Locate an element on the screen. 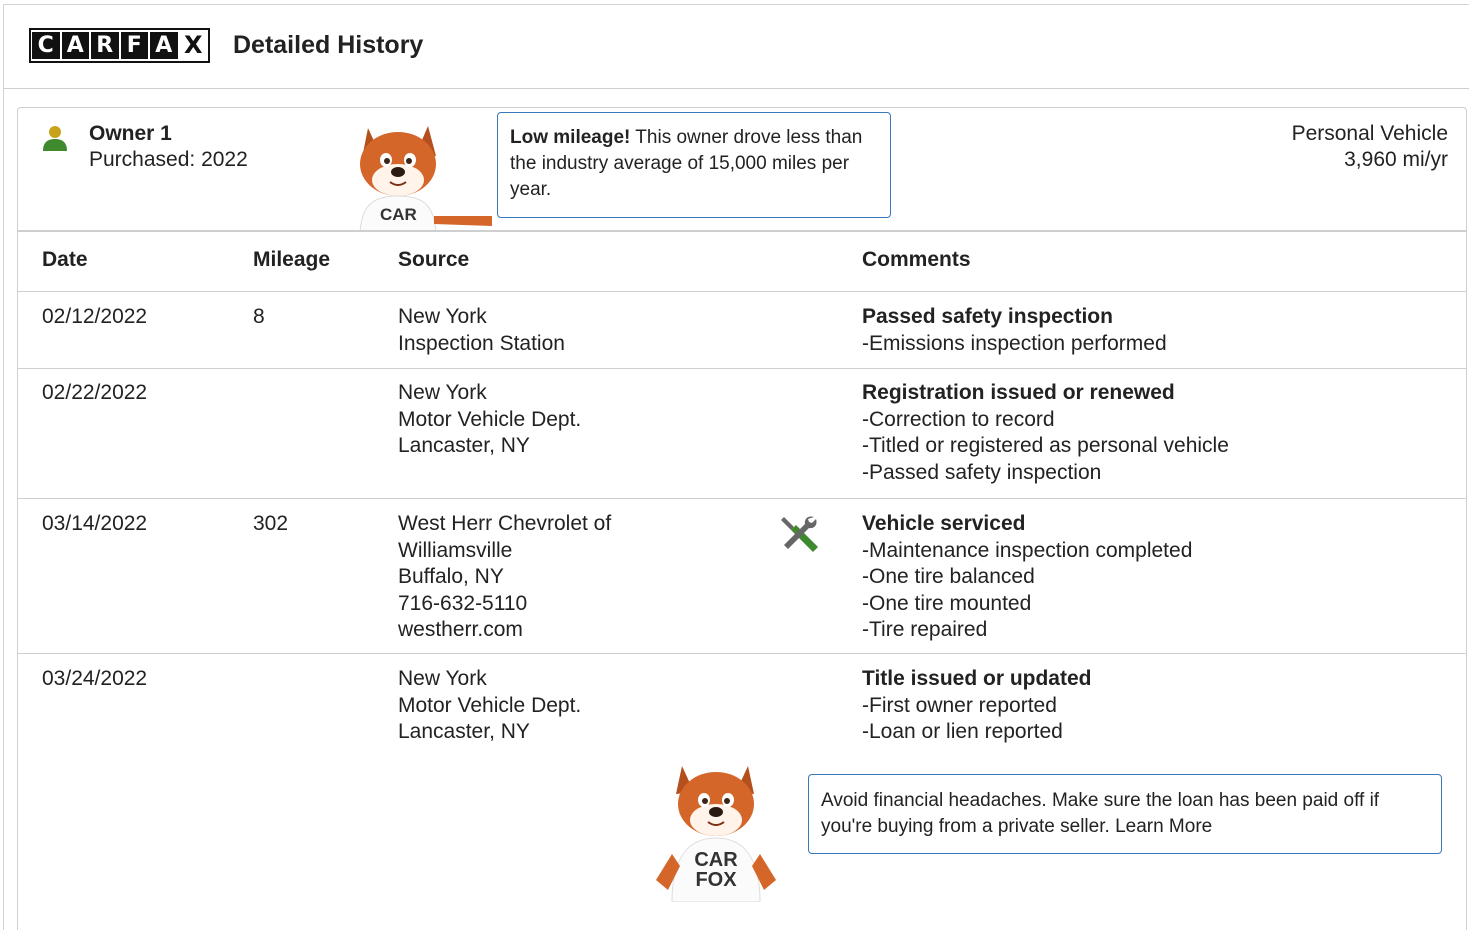  page-title: Detailed History is located at coordinates (328, 45).